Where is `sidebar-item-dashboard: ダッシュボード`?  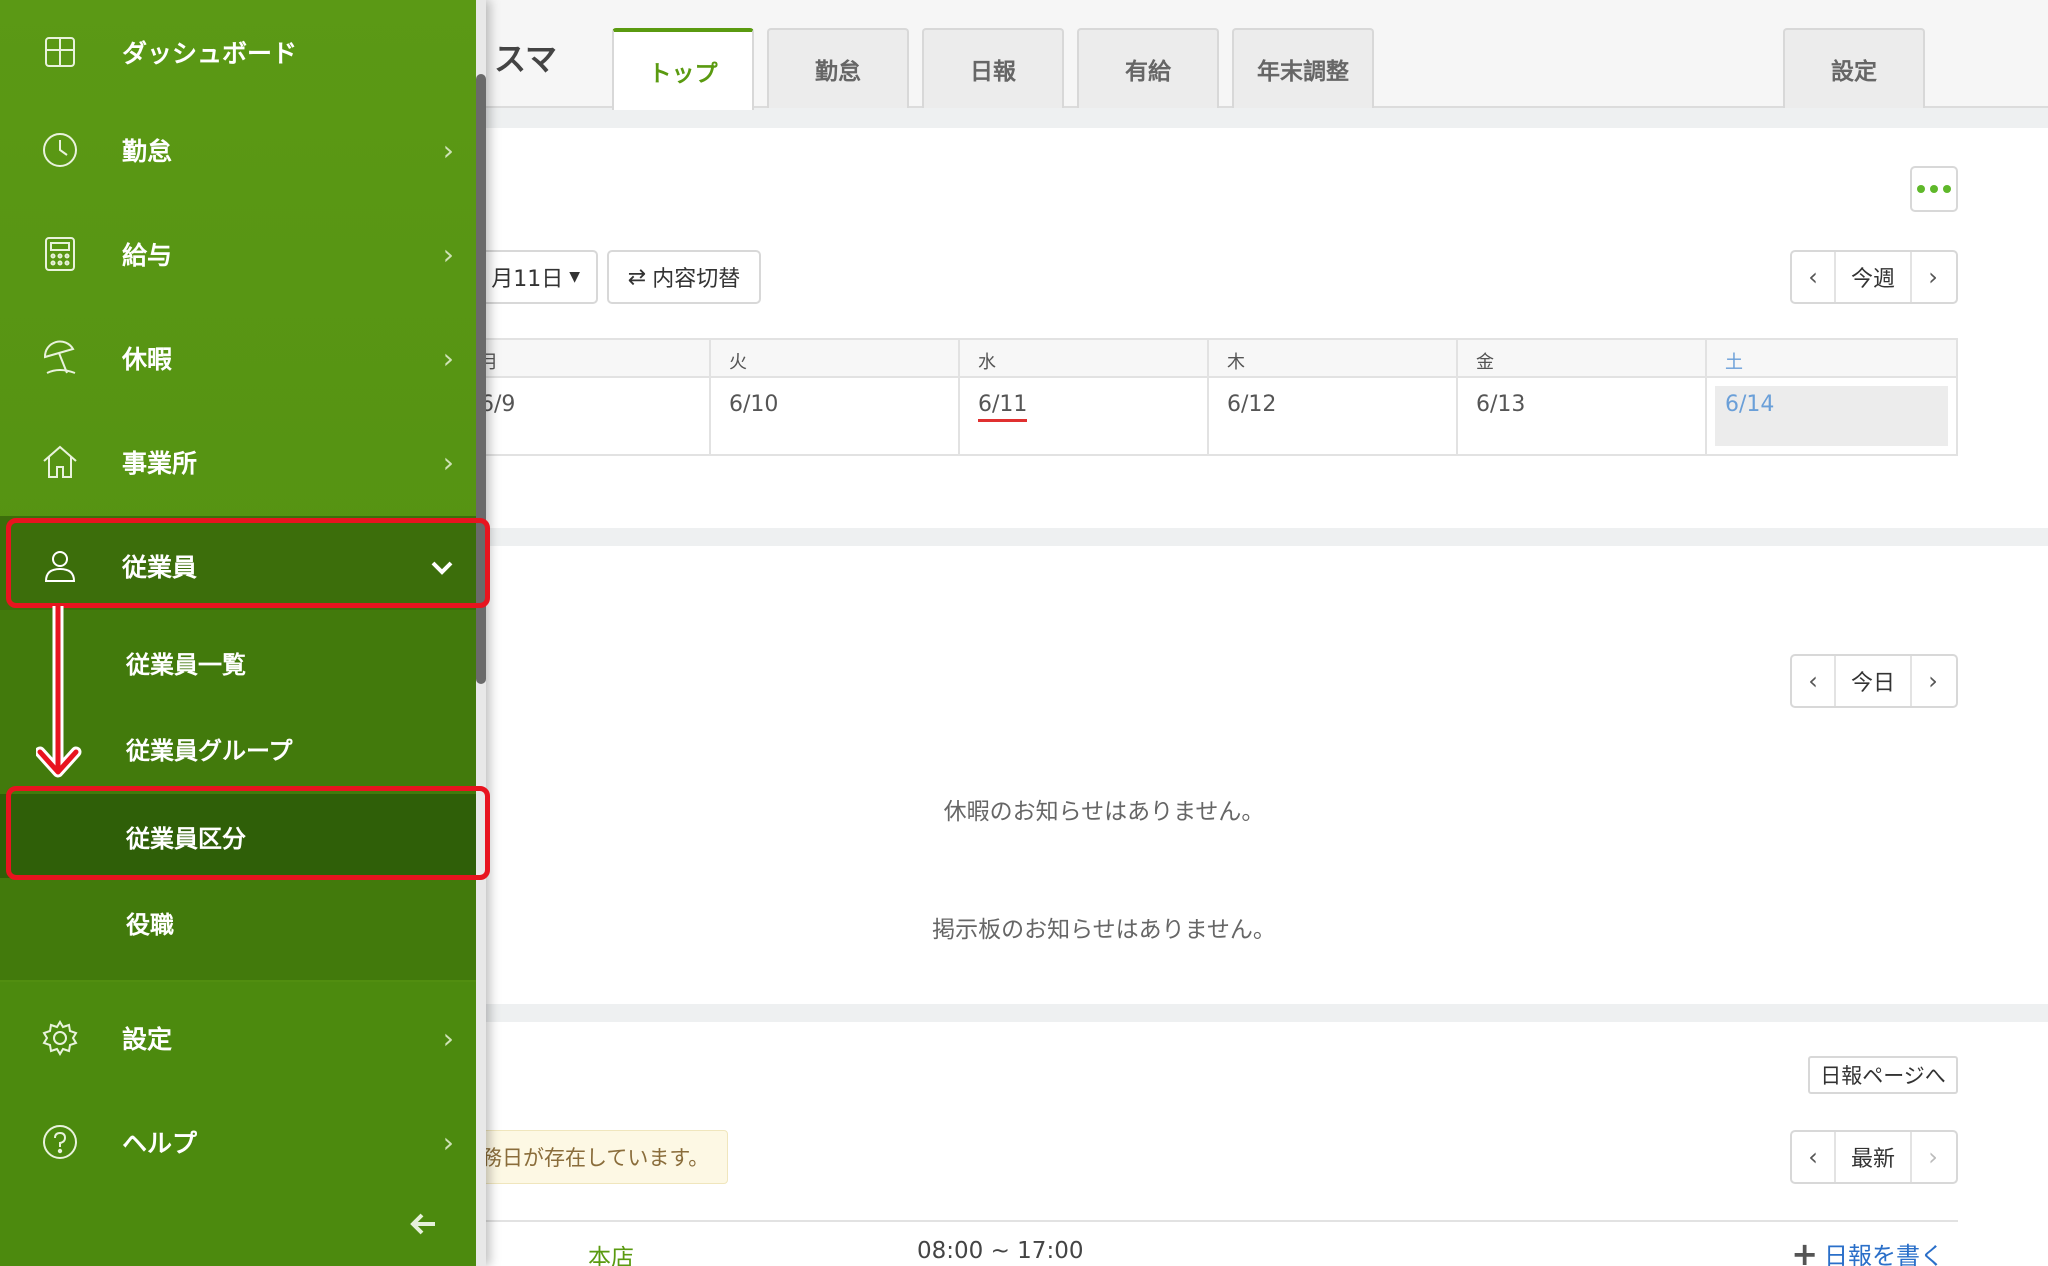 sidebar-item-dashboard: ダッシュボード is located at coordinates (238, 52).